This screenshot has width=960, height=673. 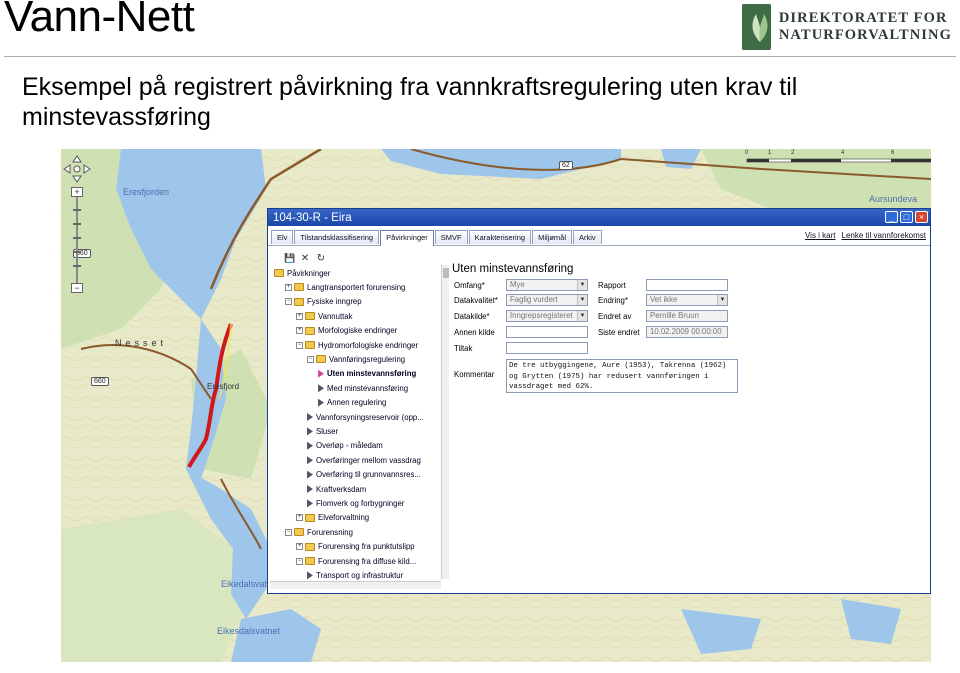 What do you see at coordinates (687, 332) in the screenshot?
I see `siste-endret-field: 10.02.2009 00:00:00` at bounding box center [687, 332].